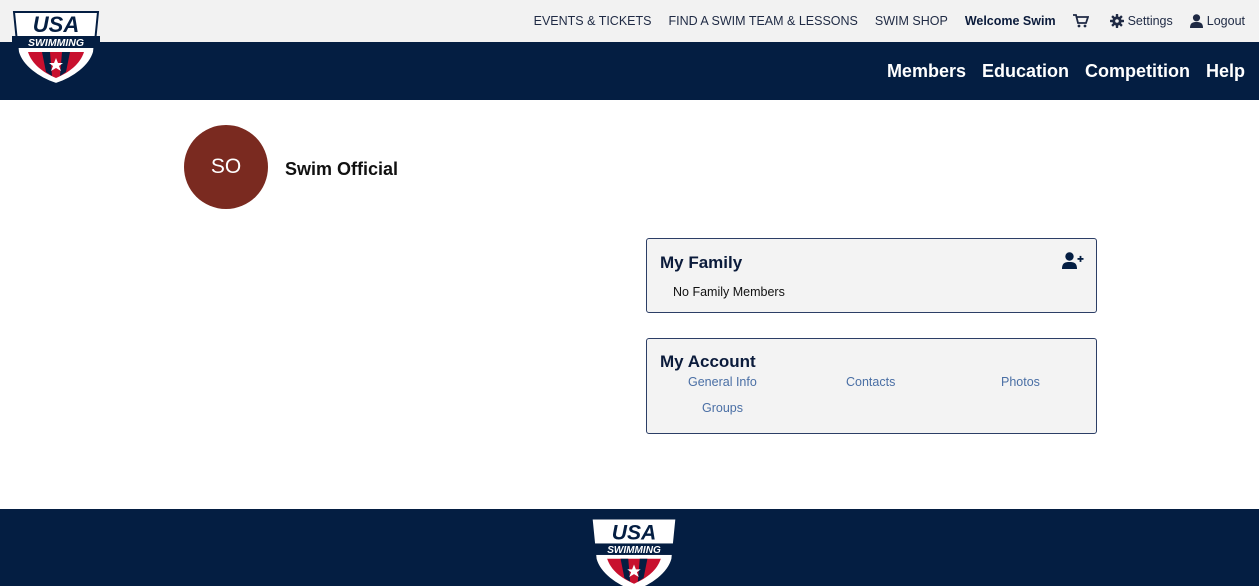 This screenshot has height=586, width=1259. I want to click on nav-help: Help, so click(1225, 71).